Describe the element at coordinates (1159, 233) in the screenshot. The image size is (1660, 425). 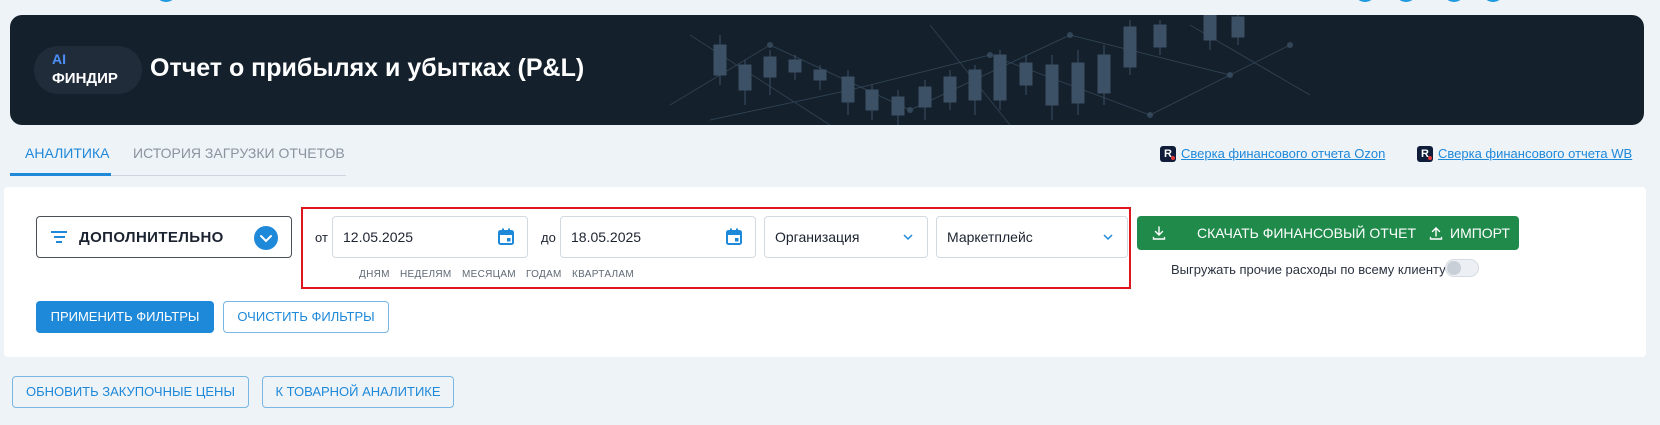
I see `download-icon` at that location.